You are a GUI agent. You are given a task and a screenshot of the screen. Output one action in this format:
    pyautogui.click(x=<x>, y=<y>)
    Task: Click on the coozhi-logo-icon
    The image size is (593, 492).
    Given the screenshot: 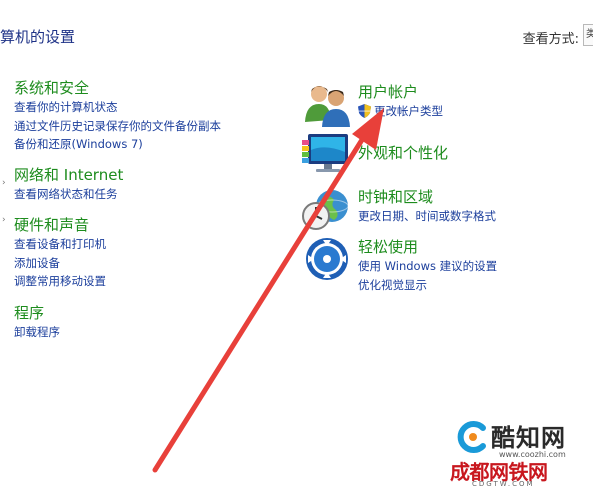 What is the action you would take?
    pyautogui.click(x=471, y=437)
    